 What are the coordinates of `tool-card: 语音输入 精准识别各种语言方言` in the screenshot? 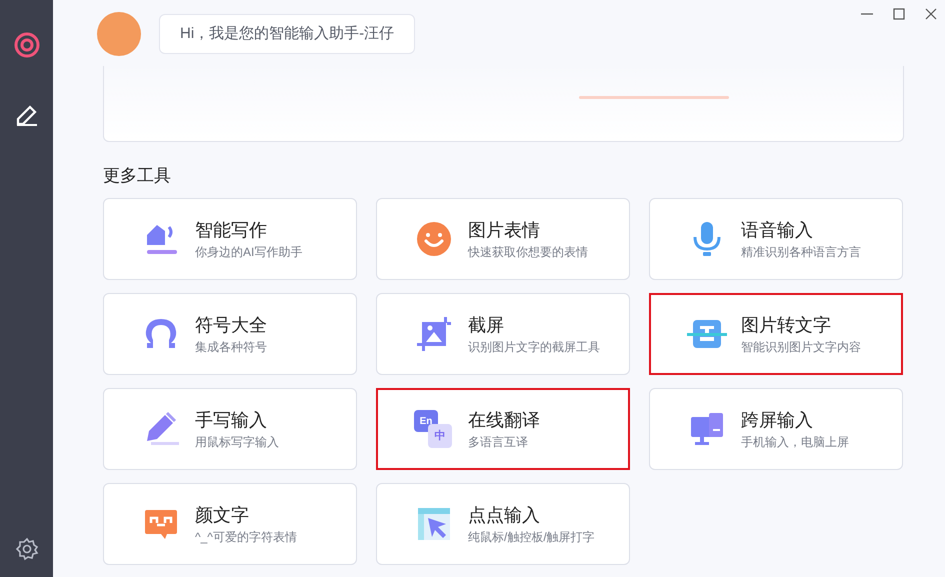 It's located at (776, 239).